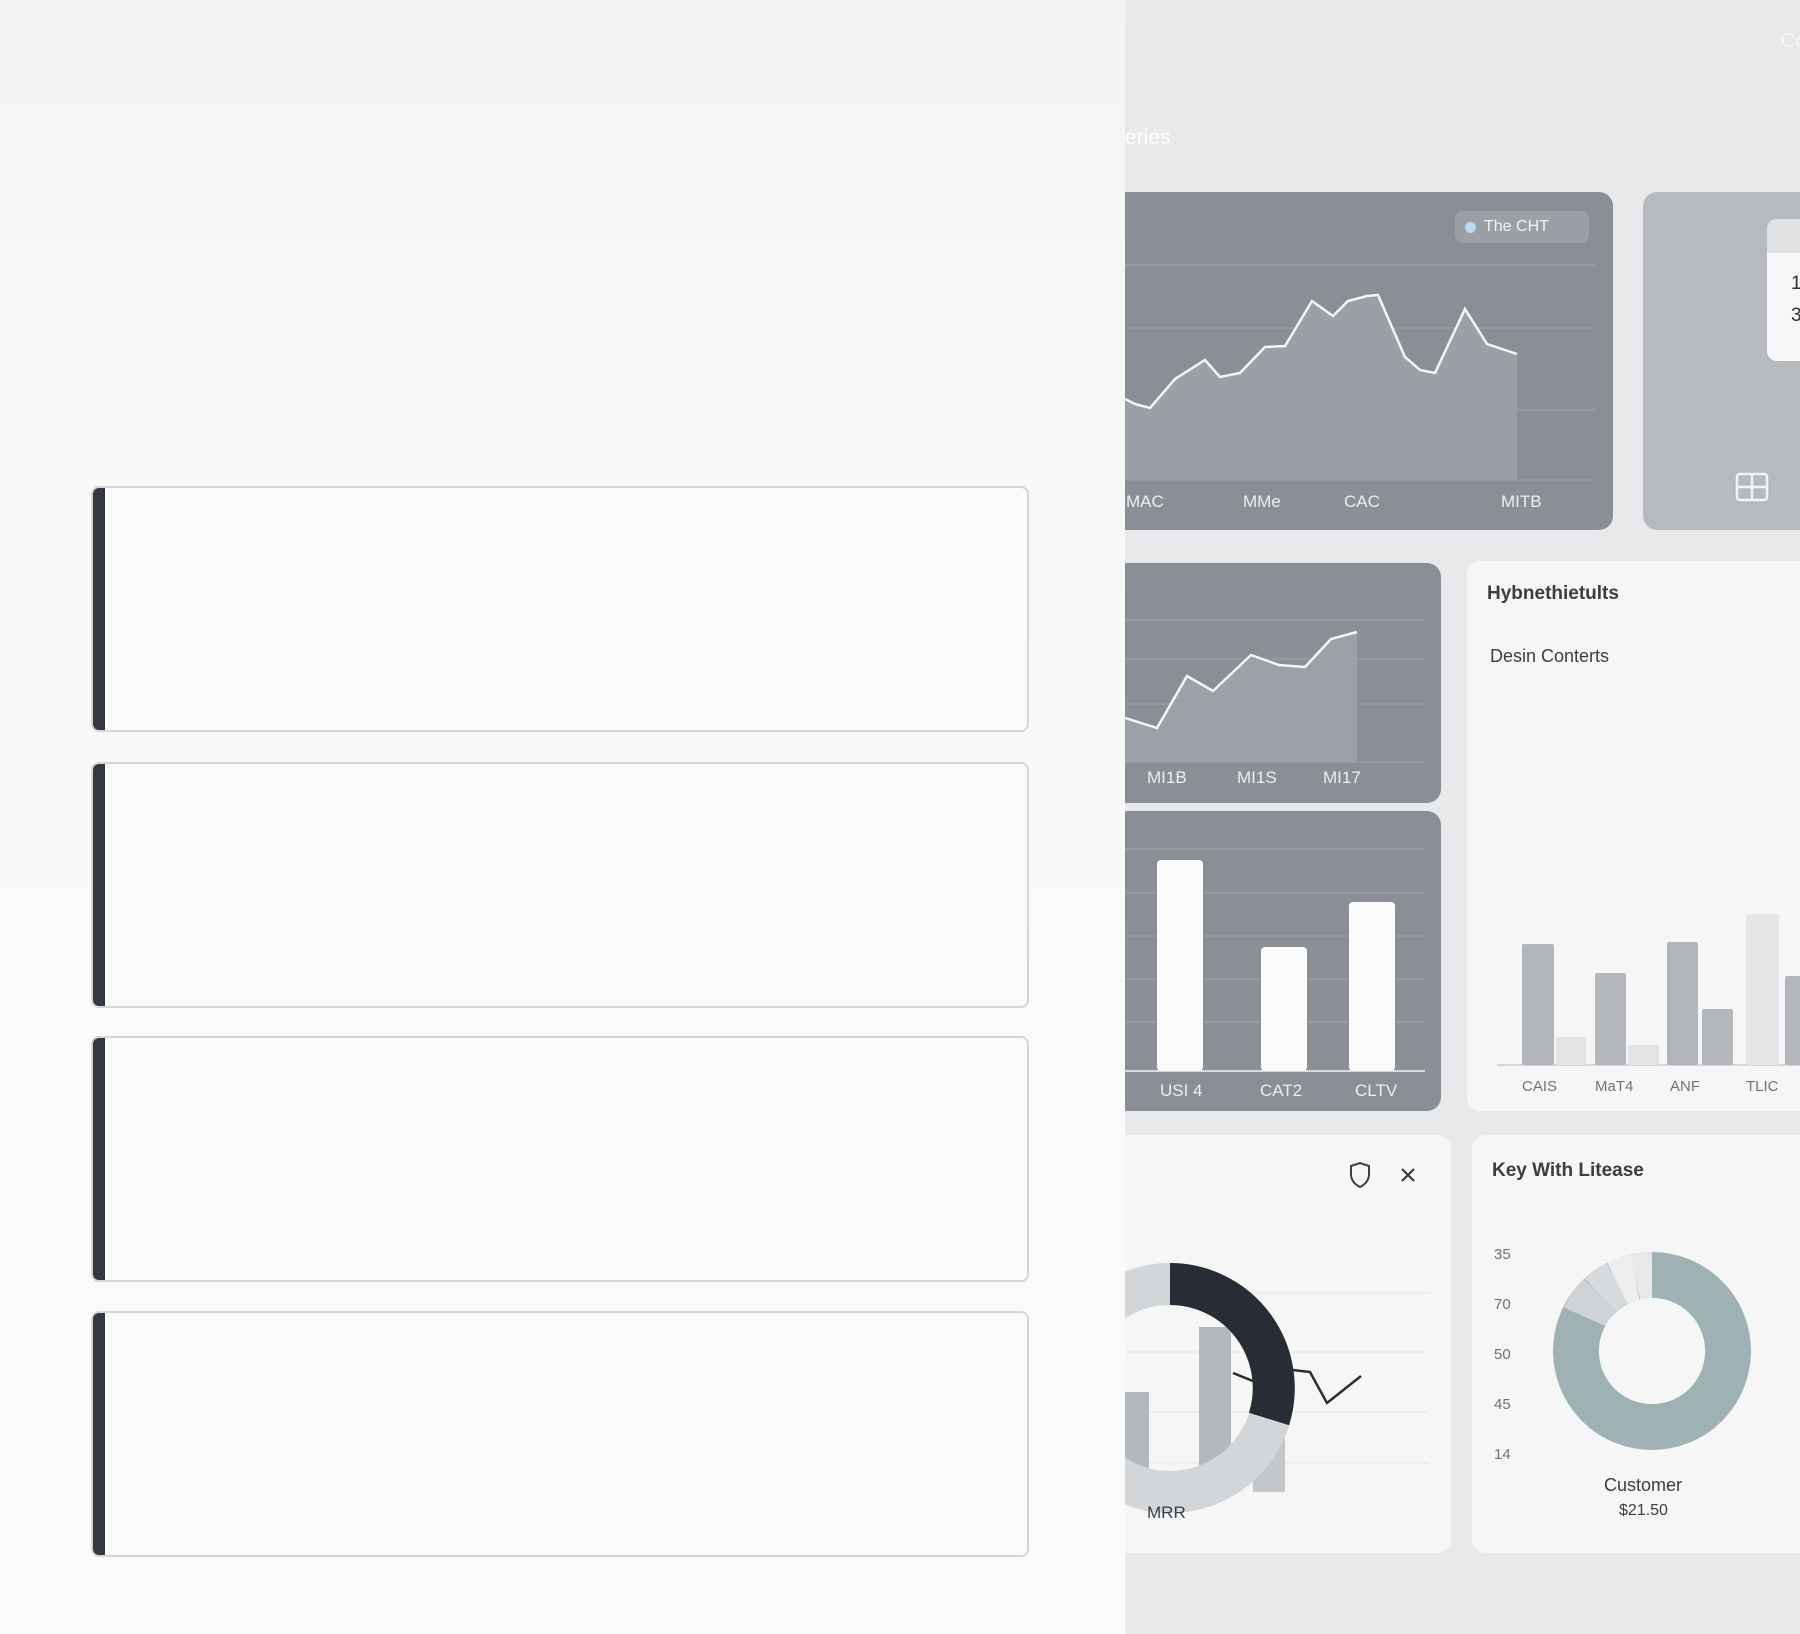 This screenshot has height=1634, width=1800. What do you see at coordinates (1470, 227) in the screenshot?
I see `legend-dot-icon` at bounding box center [1470, 227].